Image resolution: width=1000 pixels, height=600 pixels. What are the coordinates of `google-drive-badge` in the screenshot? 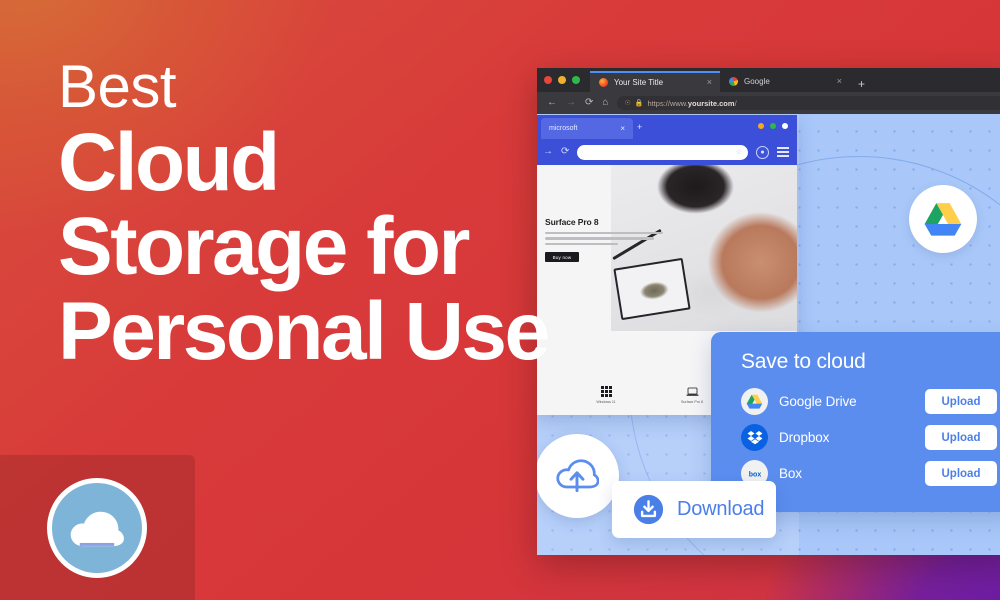 It's located at (943, 219).